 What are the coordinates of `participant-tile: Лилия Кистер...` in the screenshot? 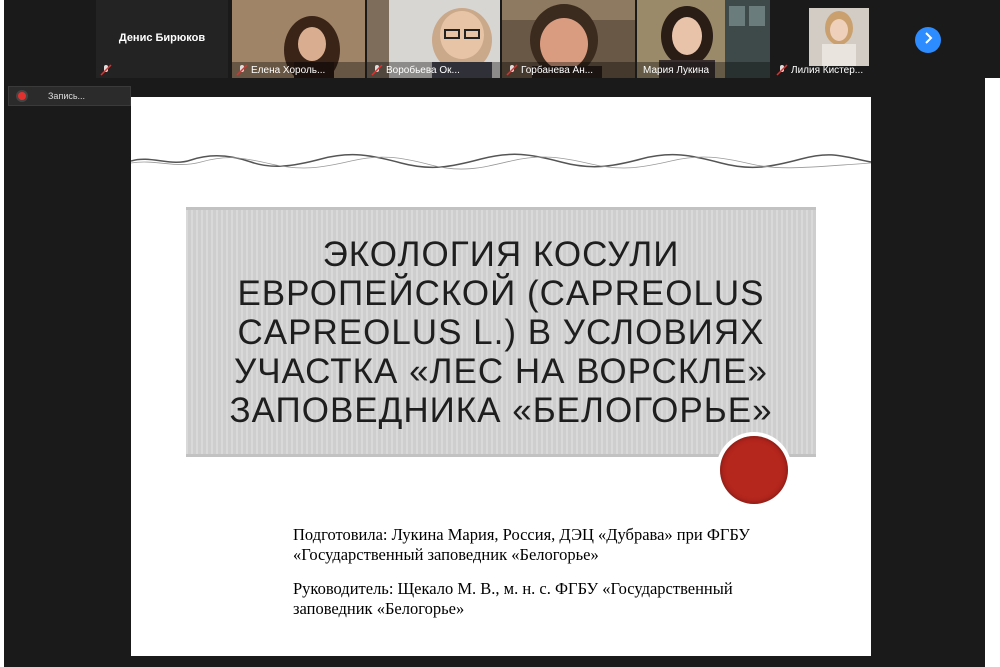 It's located at (838, 39).